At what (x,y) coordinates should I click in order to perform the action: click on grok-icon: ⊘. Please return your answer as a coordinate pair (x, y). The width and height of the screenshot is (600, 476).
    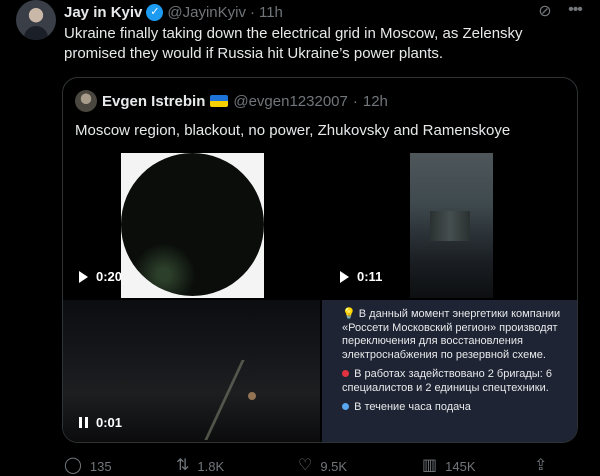
    Looking at the image, I should click on (545, 12).